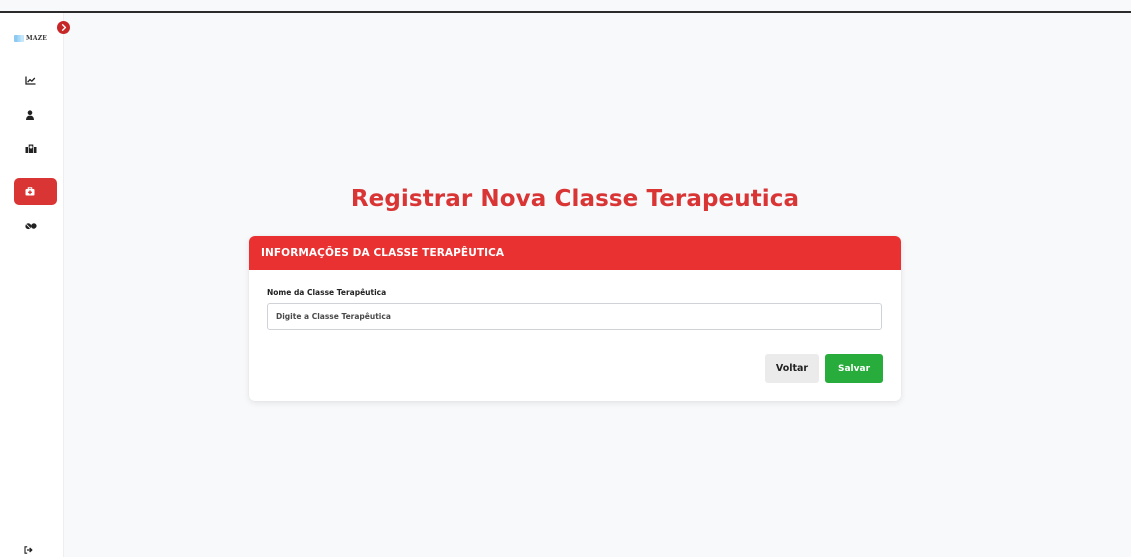 Image resolution: width=1131 pixels, height=557 pixels. Describe the element at coordinates (327, 292) in the screenshot. I see `class-name-label: Nome da Classe Terapêutica` at that location.